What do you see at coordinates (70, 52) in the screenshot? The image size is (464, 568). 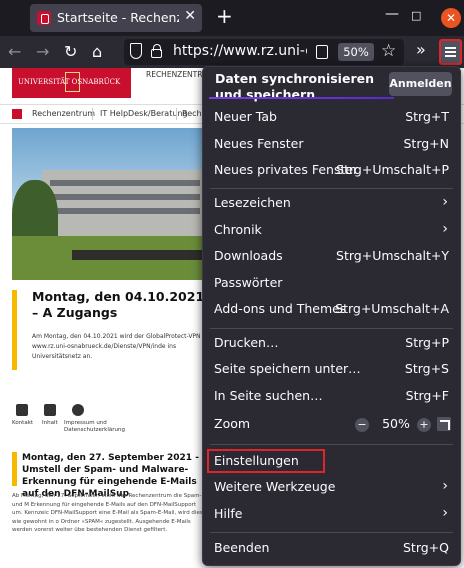 I see `reload-icon: ↻` at bounding box center [70, 52].